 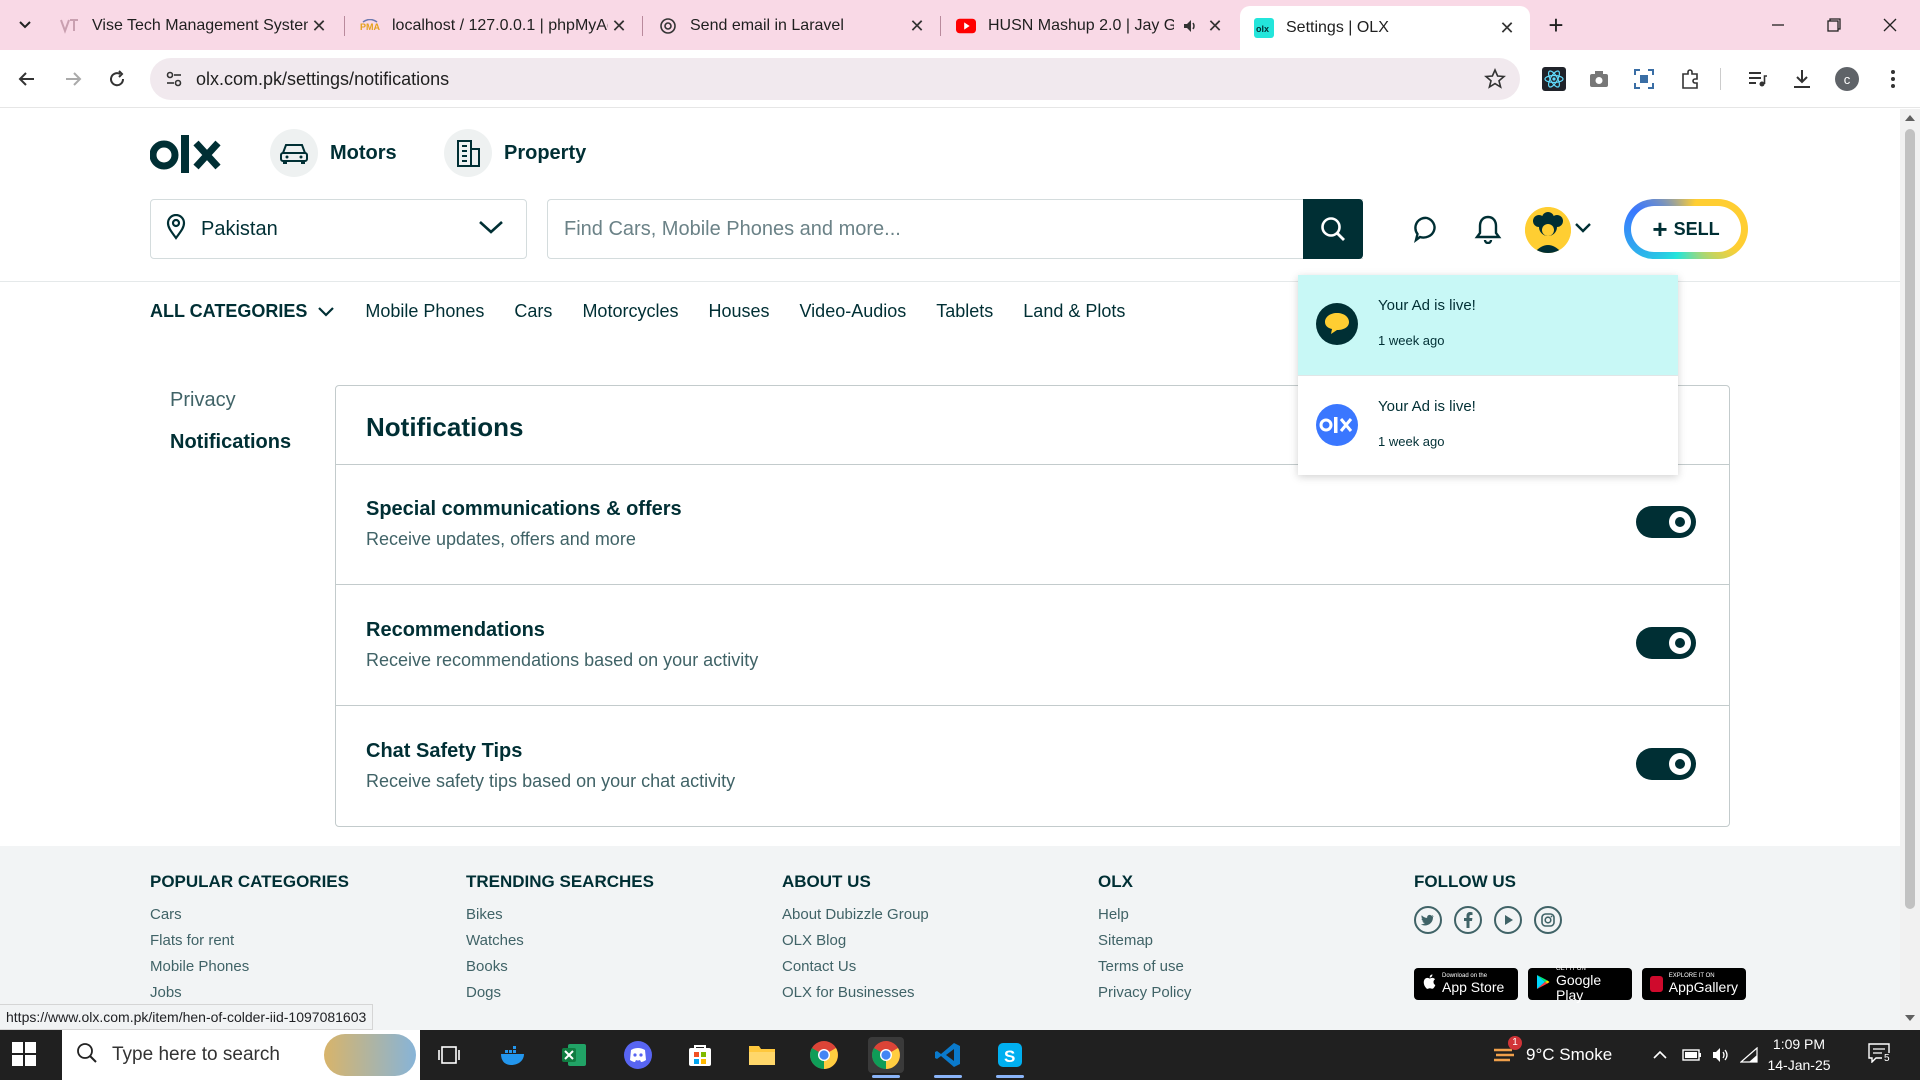 What do you see at coordinates (855, 945) in the screenshot?
I see `footer-link: OLX Blog` at bounding box center [855, 945].